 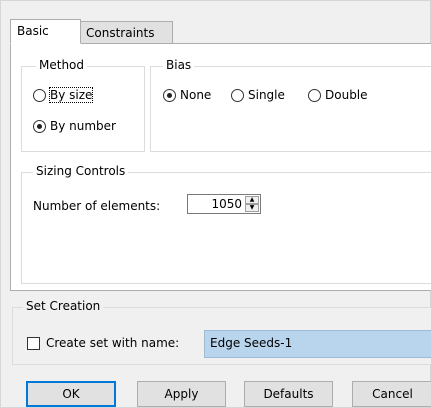 I want to click on double-radio, so click(x=314, y=95).